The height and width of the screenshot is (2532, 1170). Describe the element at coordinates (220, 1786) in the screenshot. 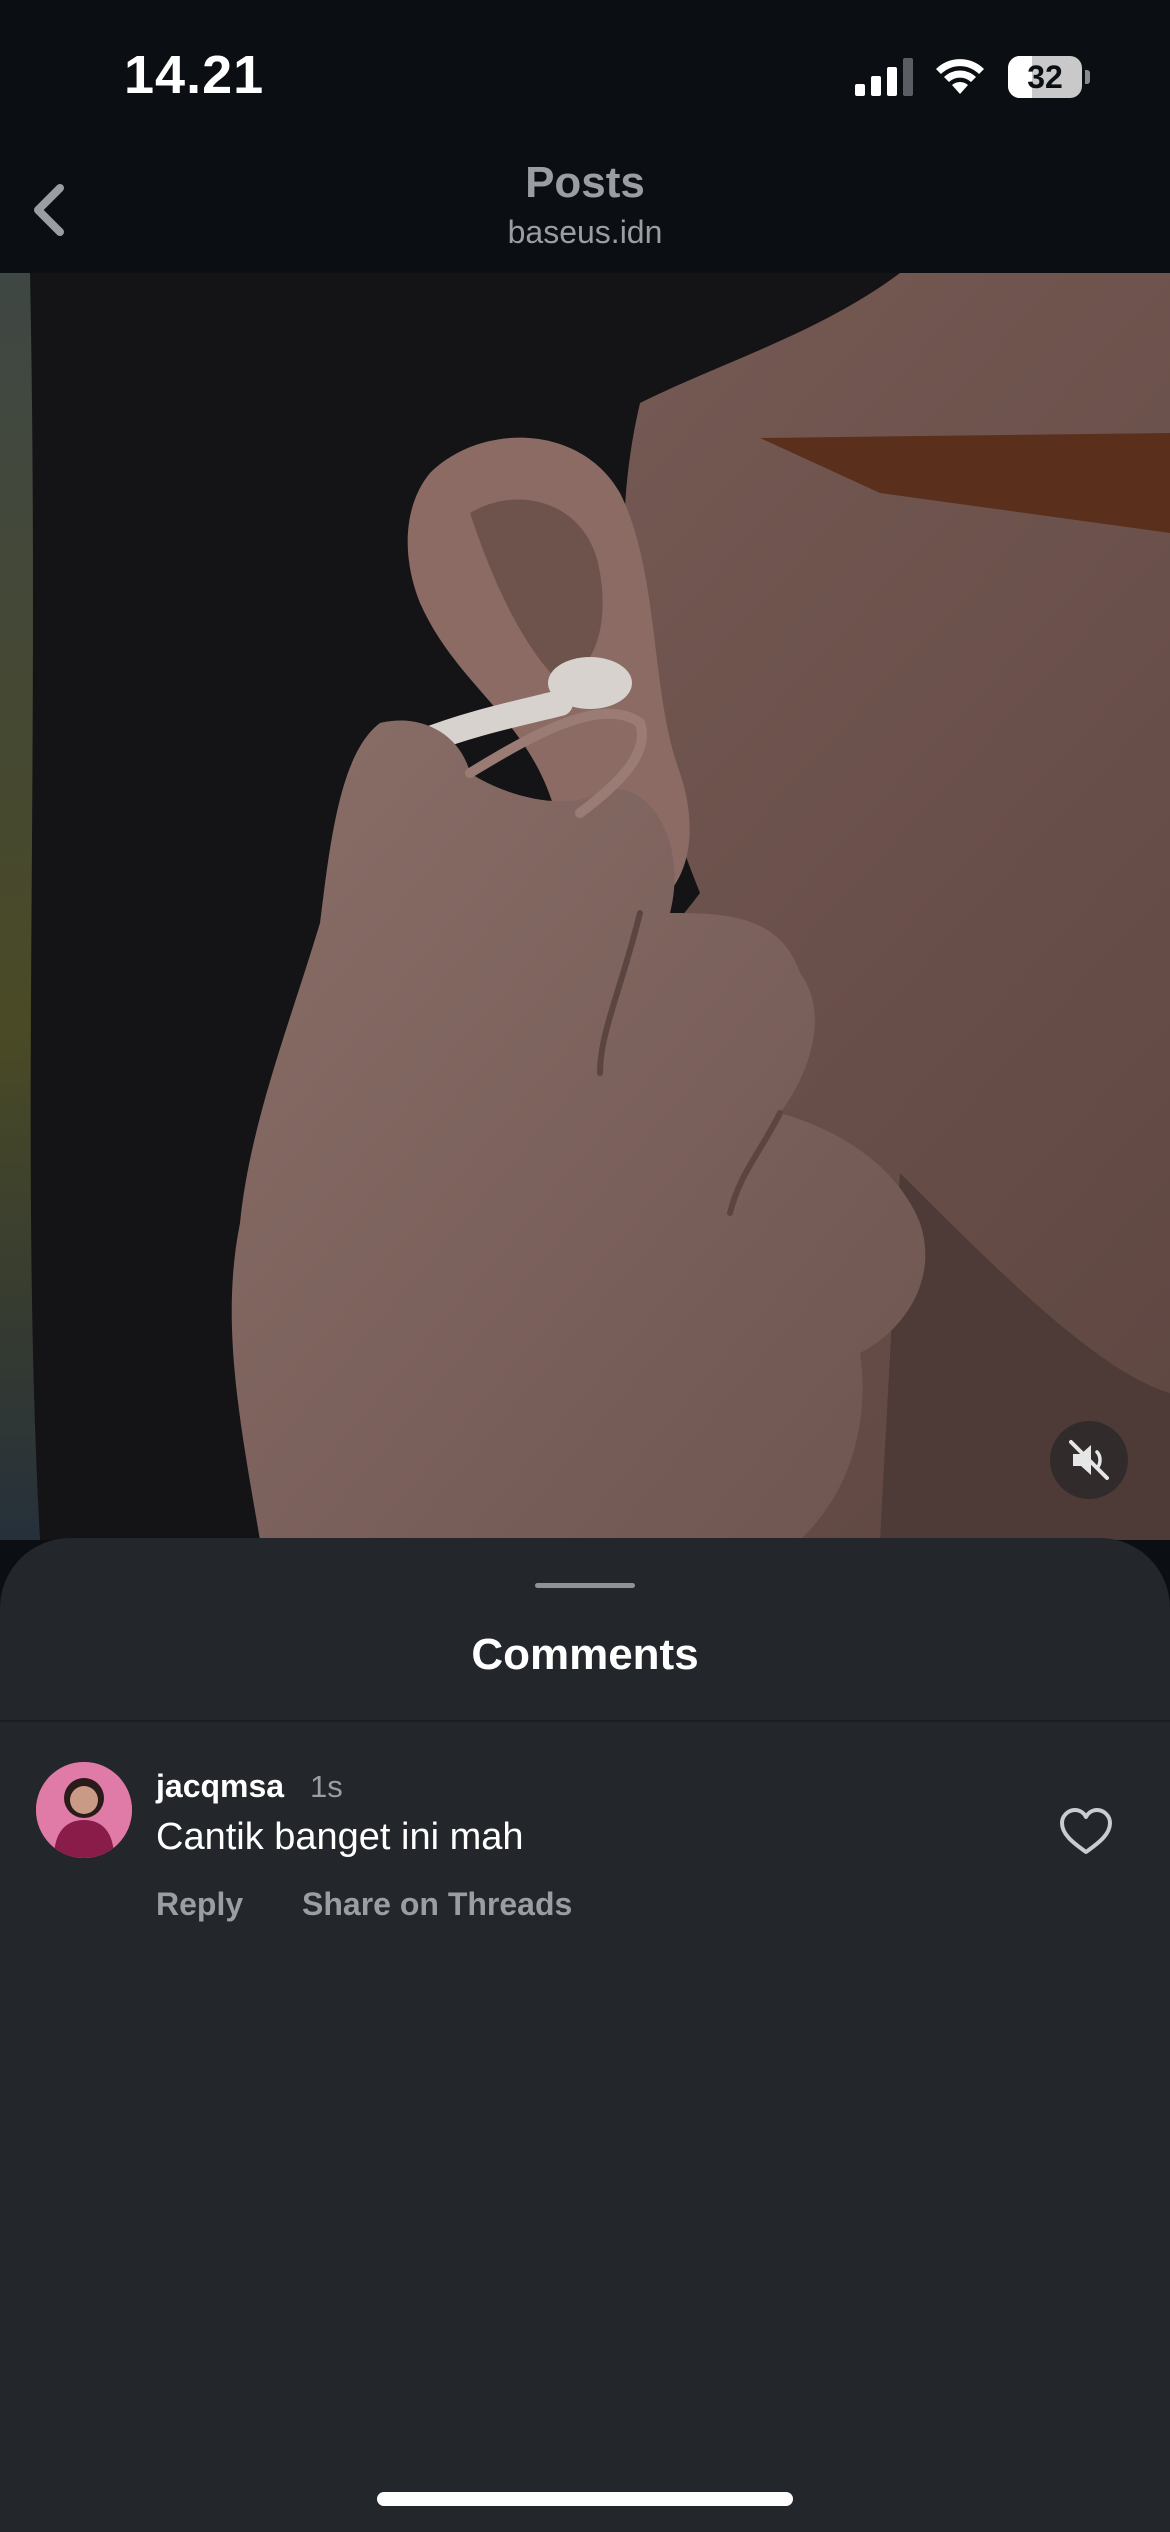

I see `comment-username: jacqmsa` at that location.